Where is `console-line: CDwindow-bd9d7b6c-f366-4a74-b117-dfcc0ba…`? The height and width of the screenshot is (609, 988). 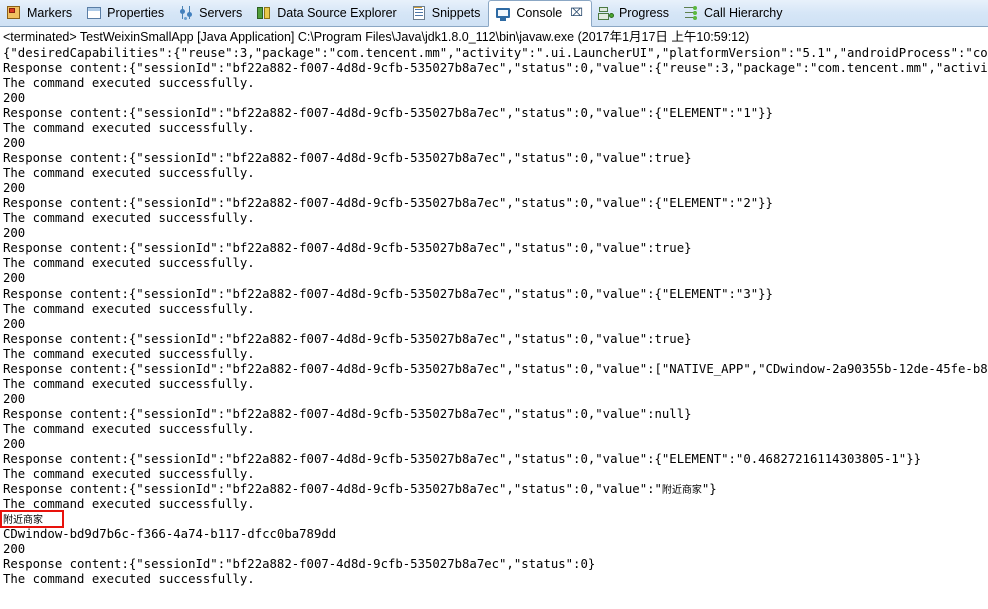
console-line: CDwindow-bd9d7b6c-f366-4a74-b117-dfcc0ba… is located at coordinates (170, 534).